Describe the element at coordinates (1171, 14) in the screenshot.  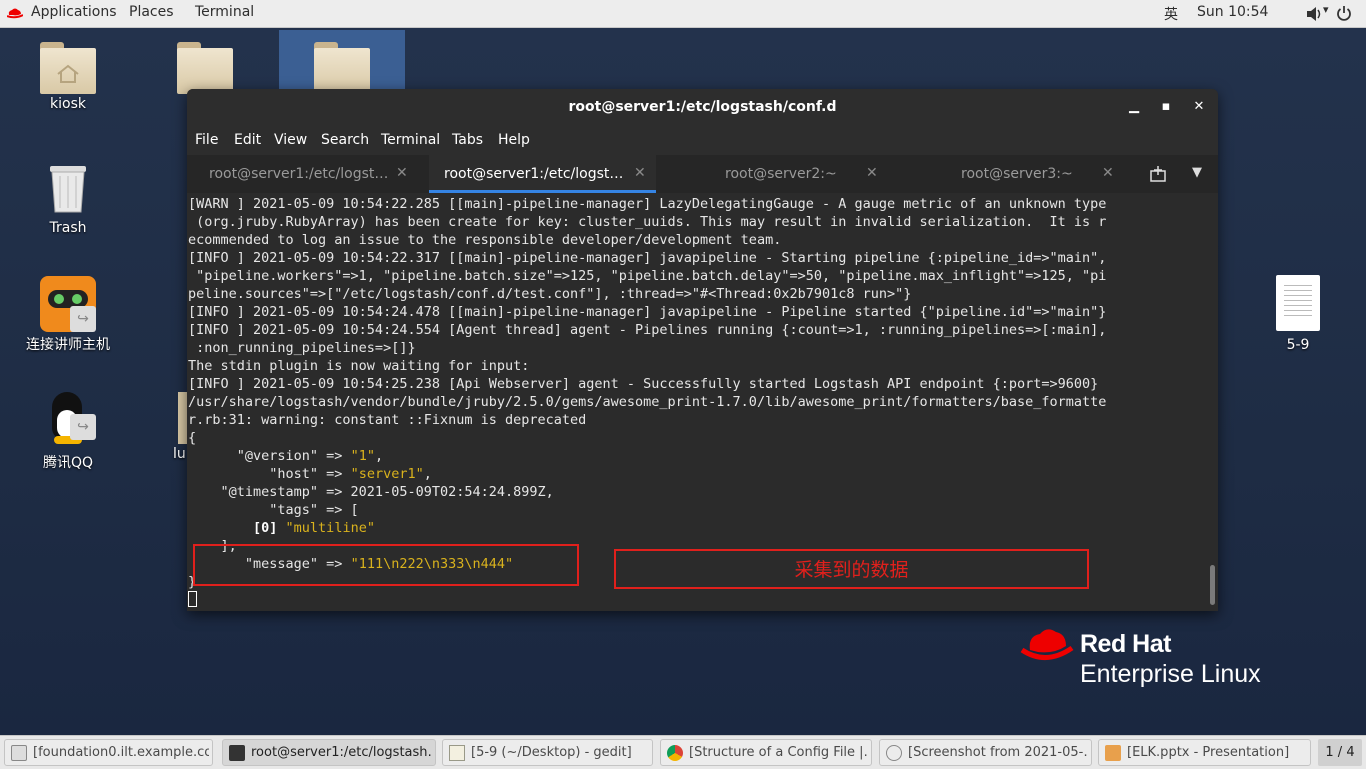
I see `input-method-indicator: 英` at that location.